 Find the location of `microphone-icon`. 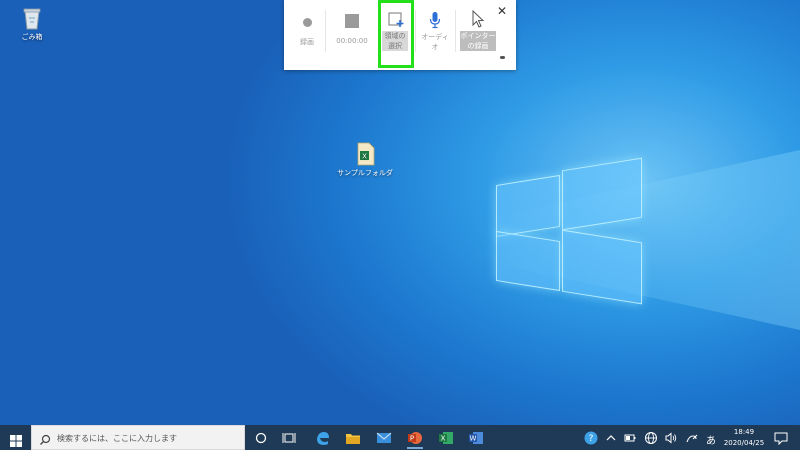

microphone-icon is located at coordinates (435, 20).